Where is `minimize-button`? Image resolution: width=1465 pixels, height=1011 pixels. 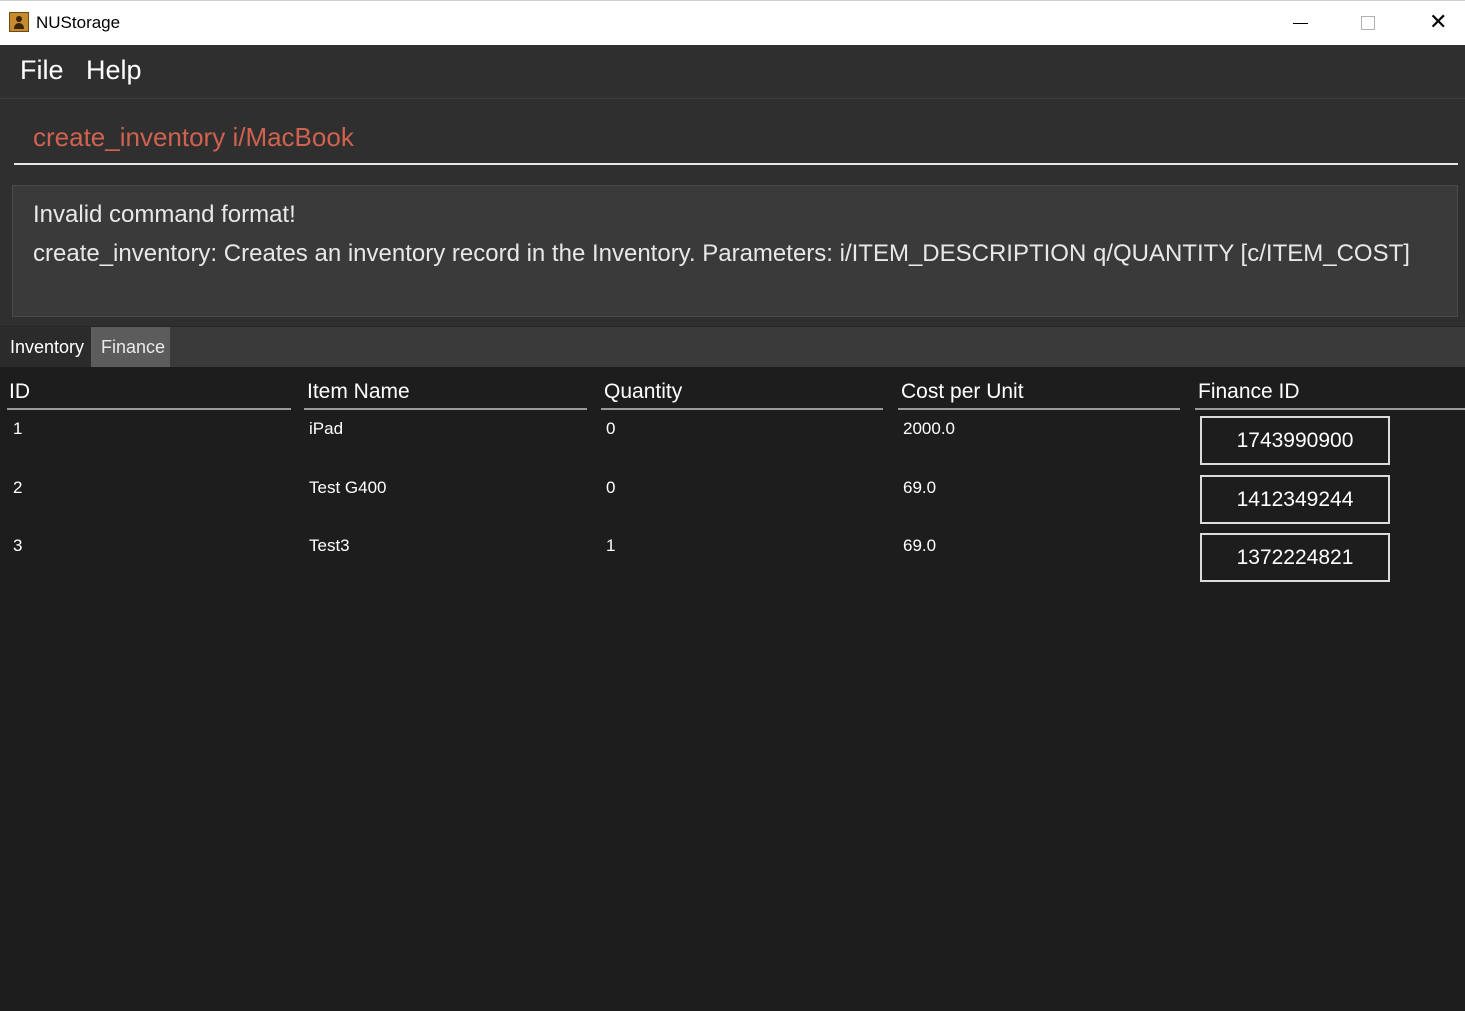 minimize-button is located at coordinates (1300, 23).